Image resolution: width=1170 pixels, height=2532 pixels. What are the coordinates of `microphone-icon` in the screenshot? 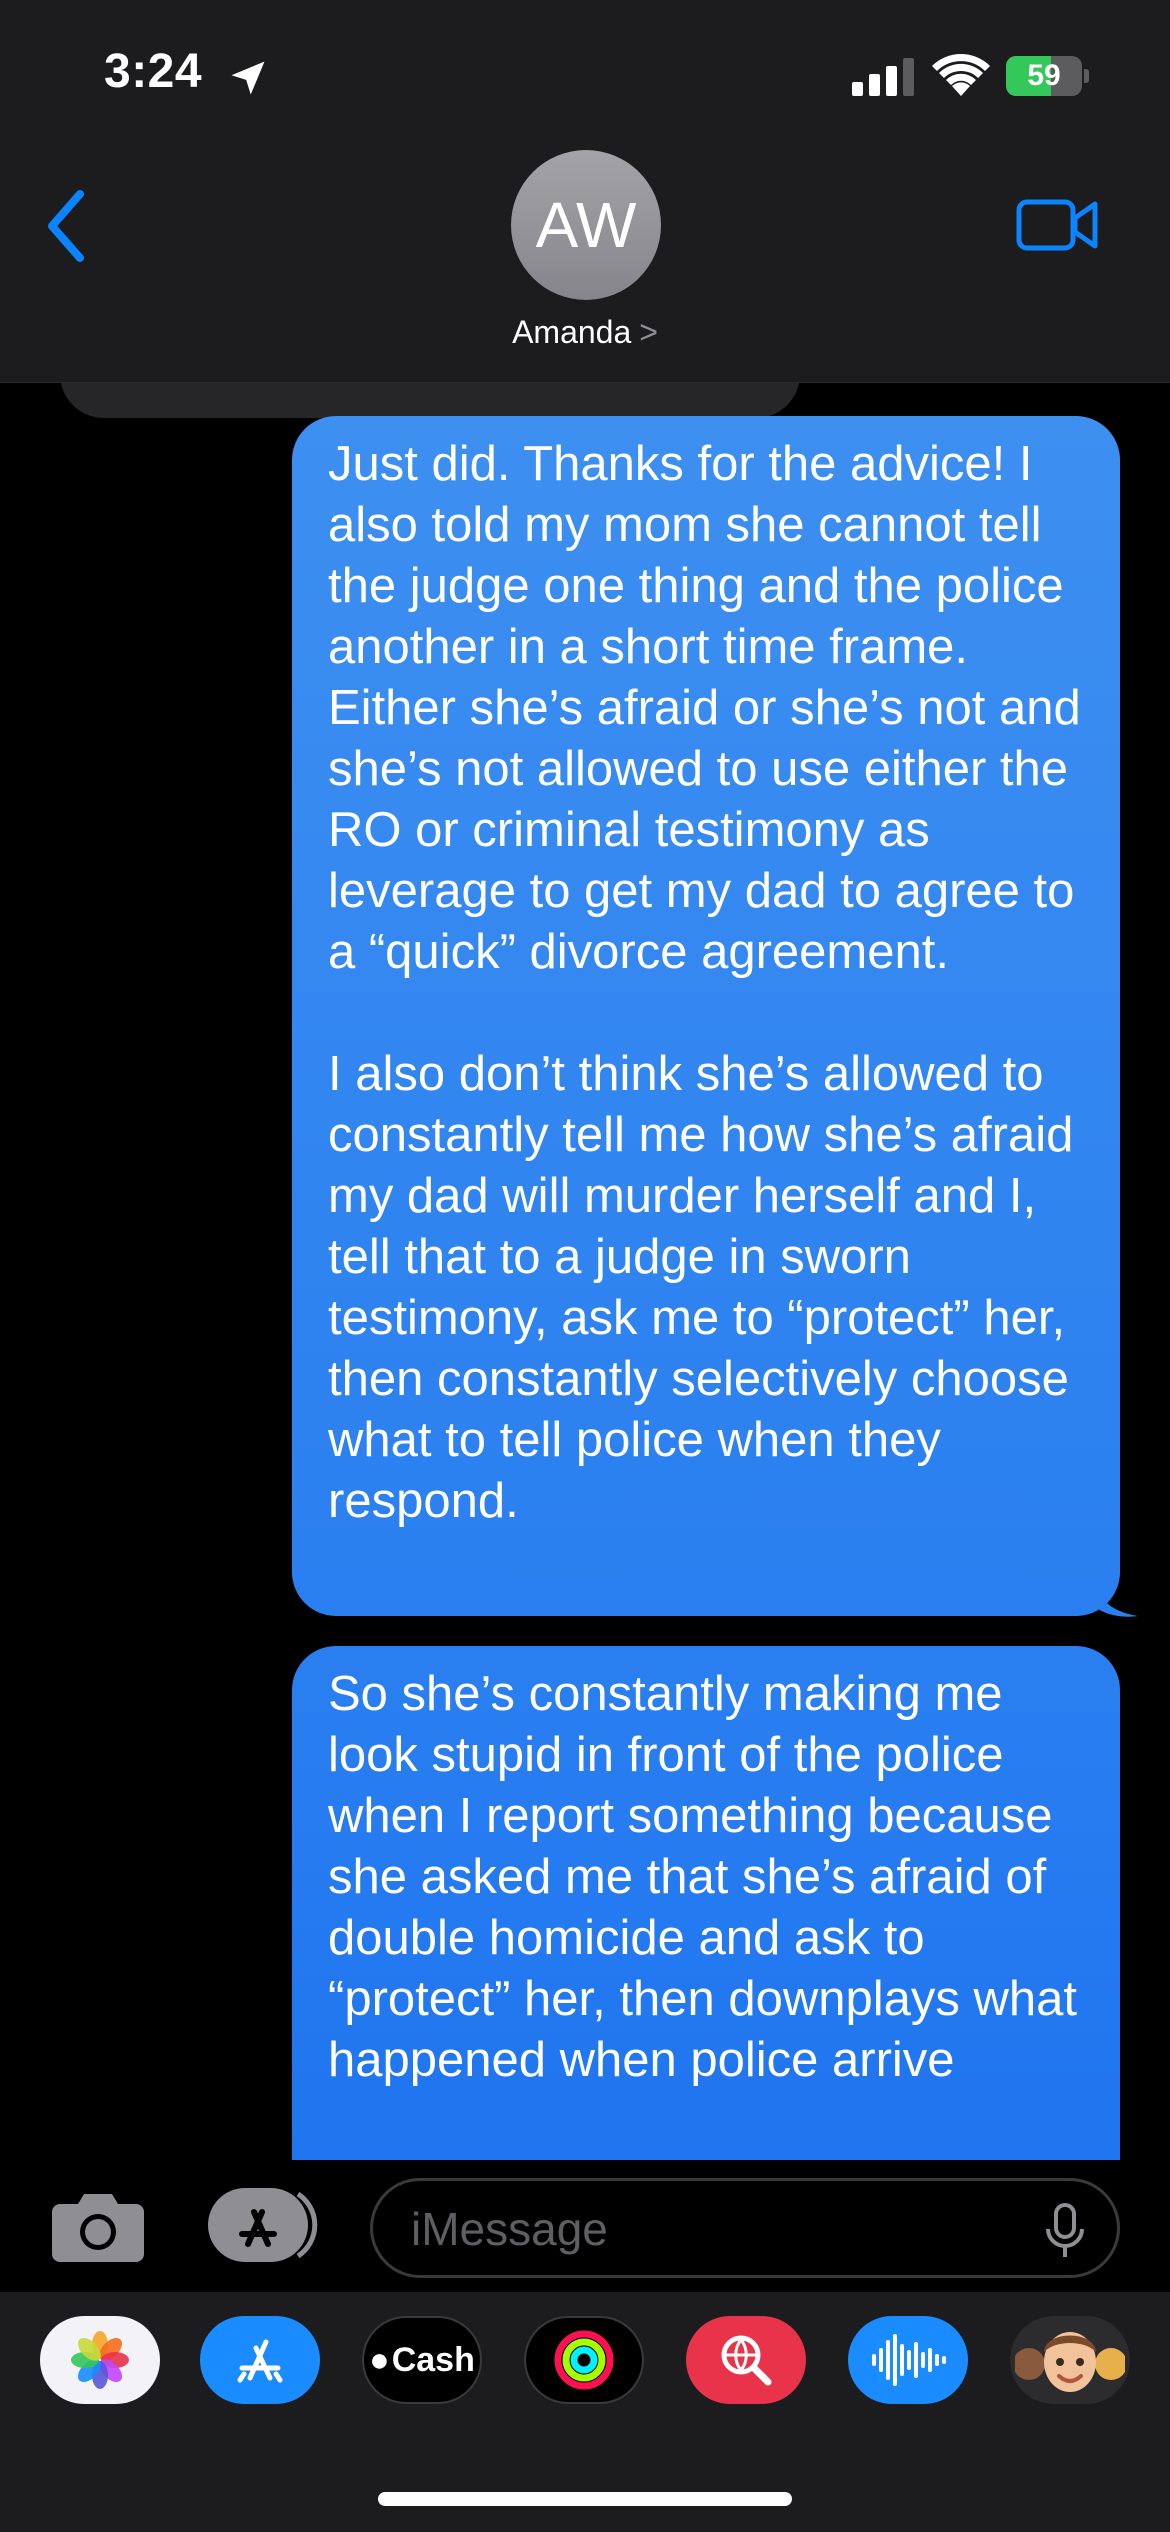 It's located at (1065, 2231).